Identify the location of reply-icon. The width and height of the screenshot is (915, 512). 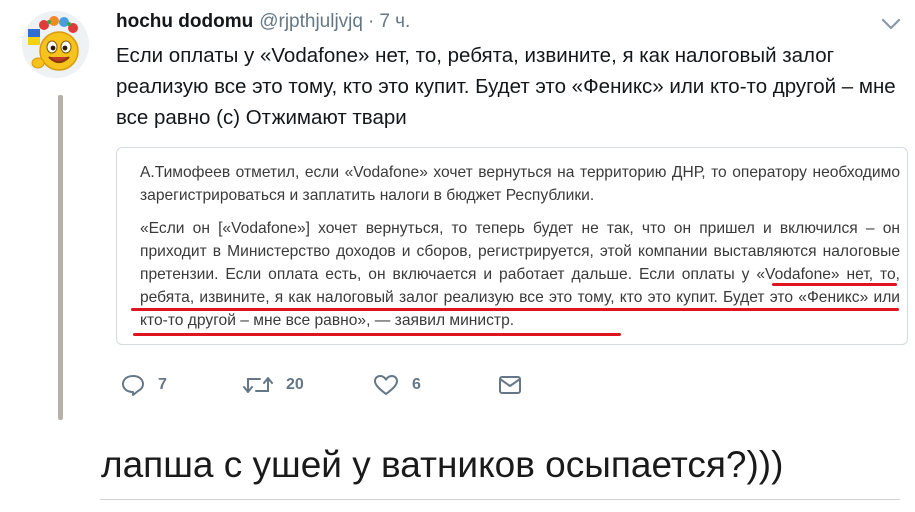
(133, 385).